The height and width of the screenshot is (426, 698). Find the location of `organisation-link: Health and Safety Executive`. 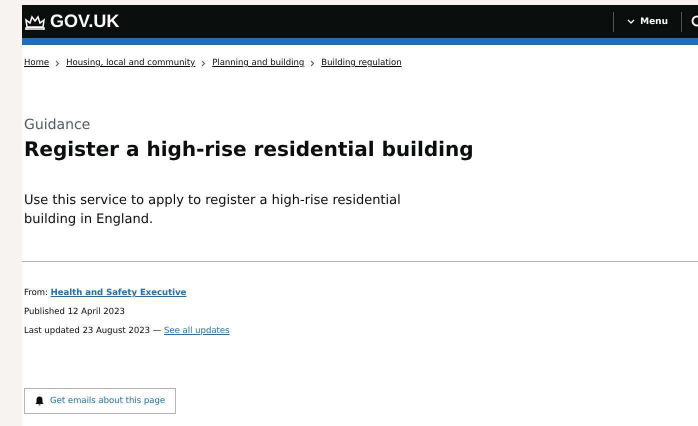

organisation-link: Health and Safety Executive is located at coordinates (118, 293).